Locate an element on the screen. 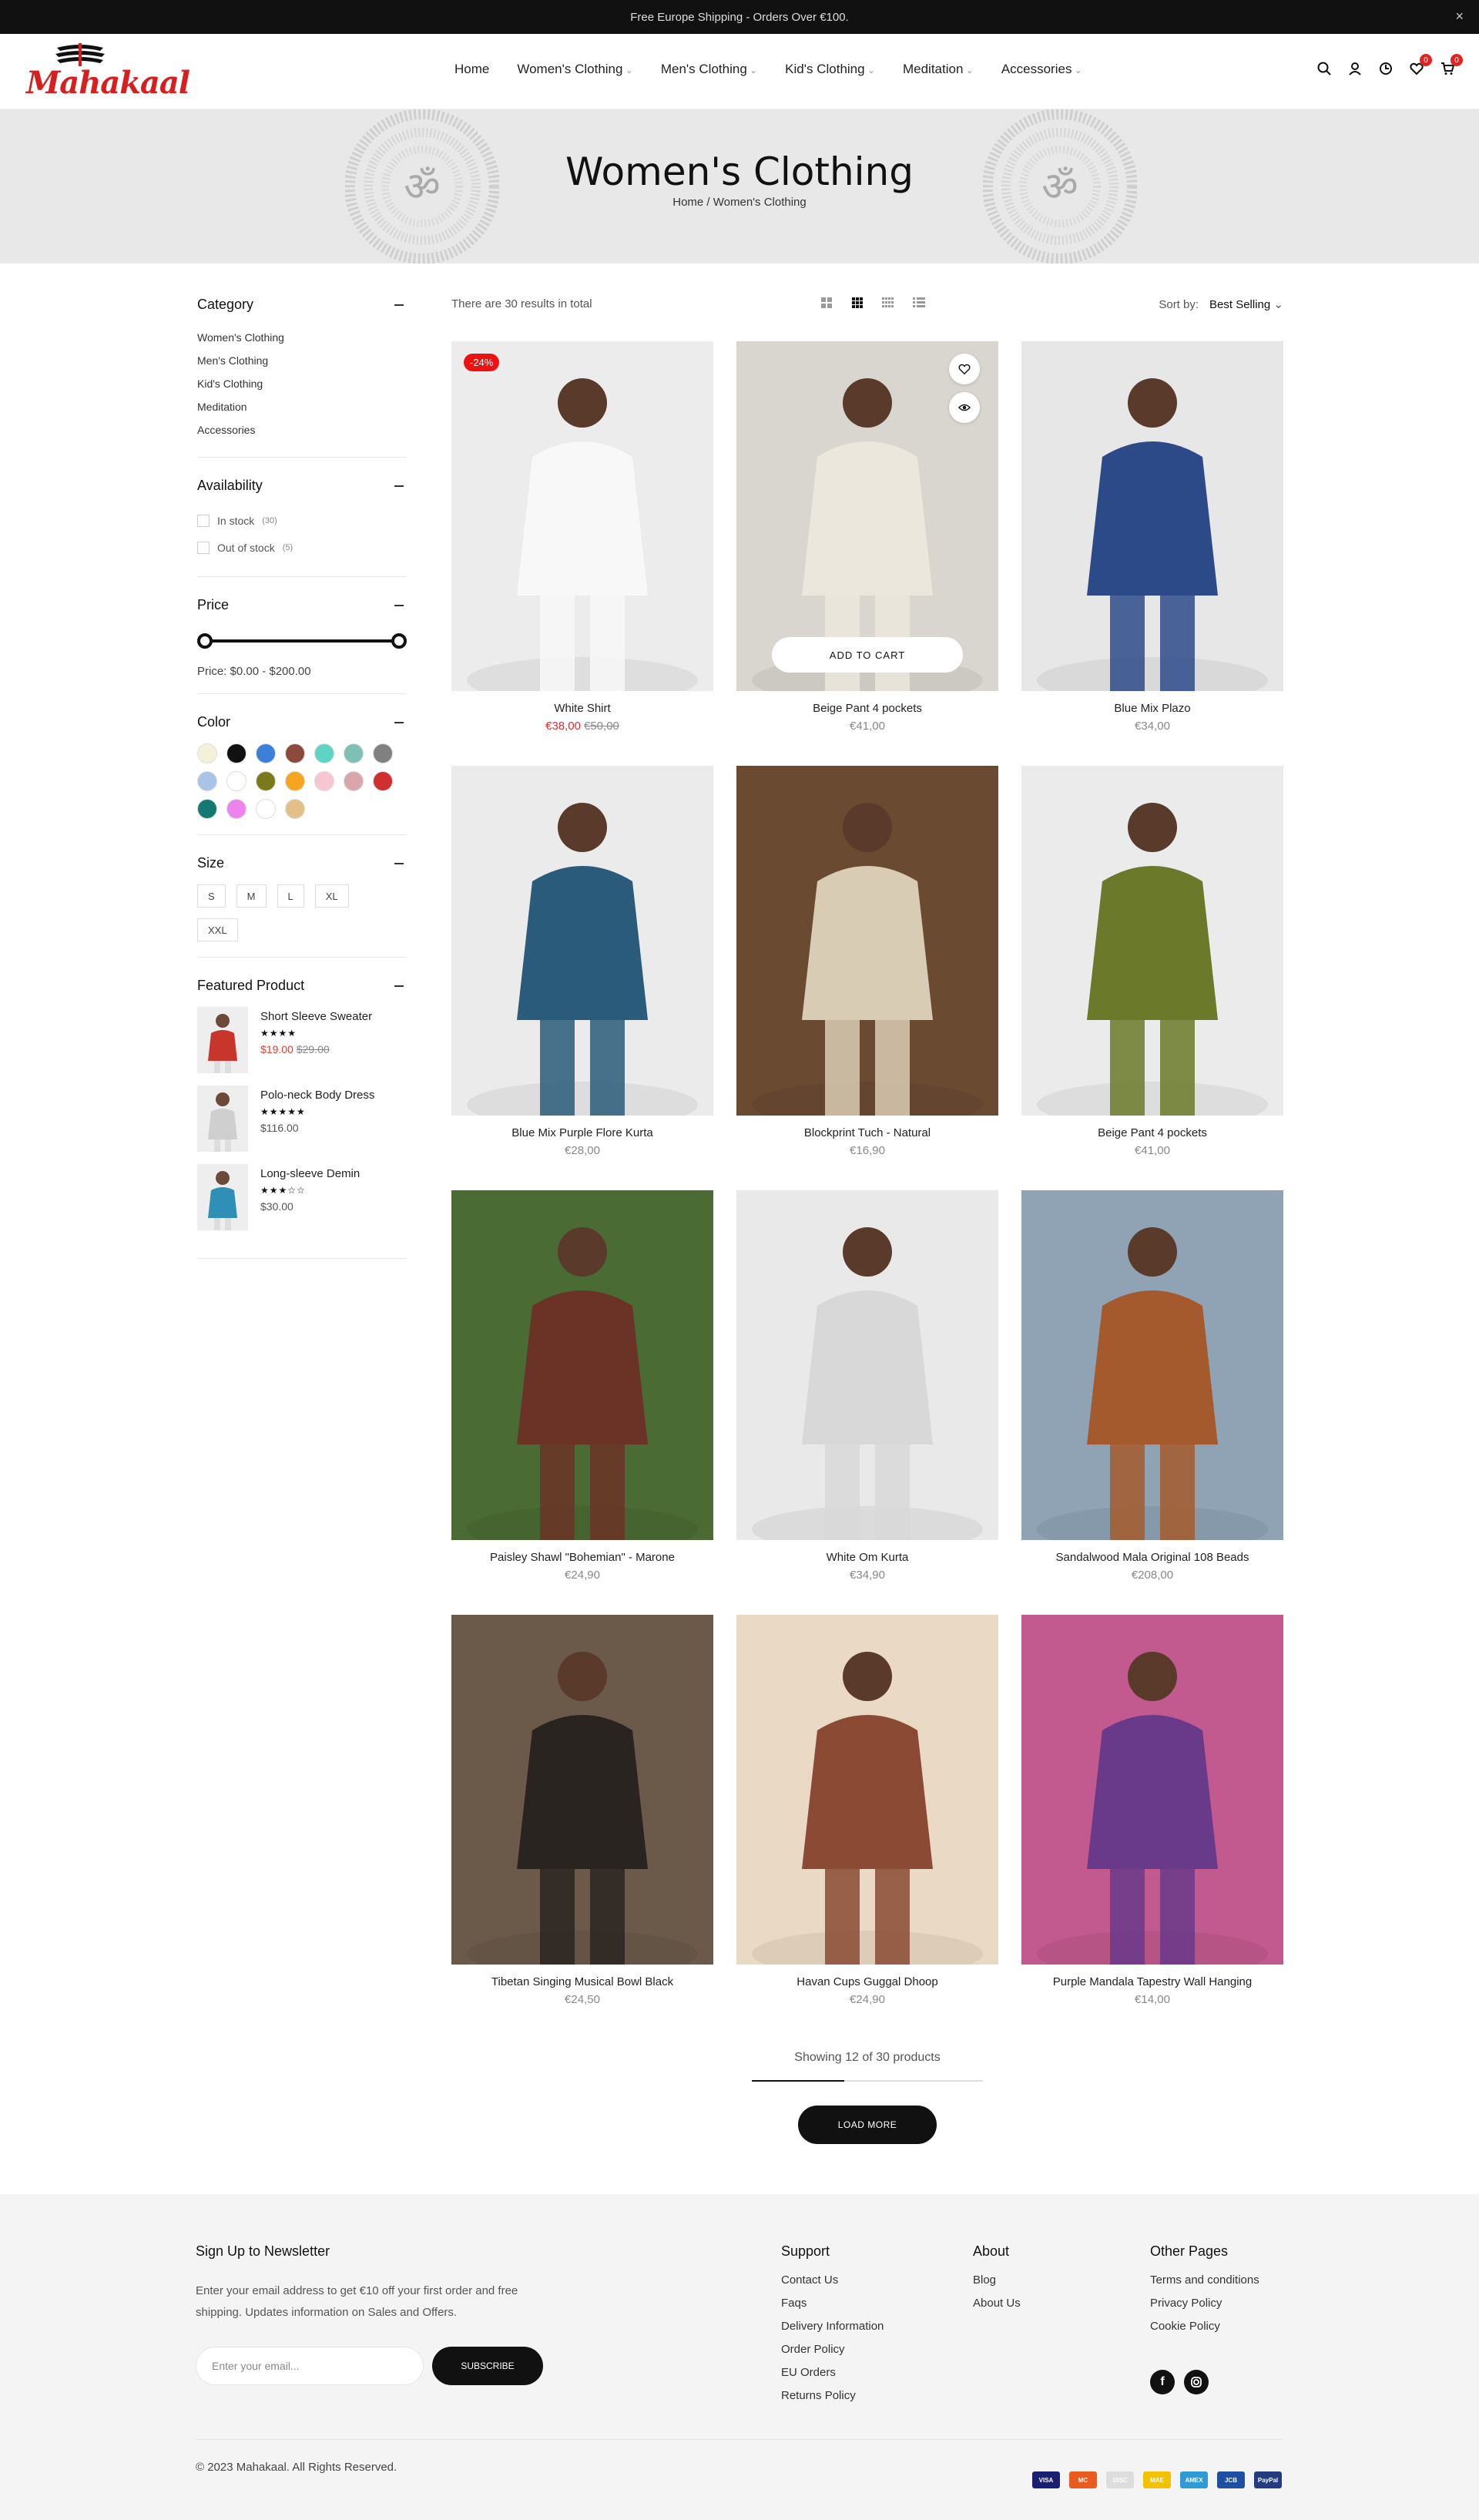  category-link: Accessories is located at coordinates (302, 430).